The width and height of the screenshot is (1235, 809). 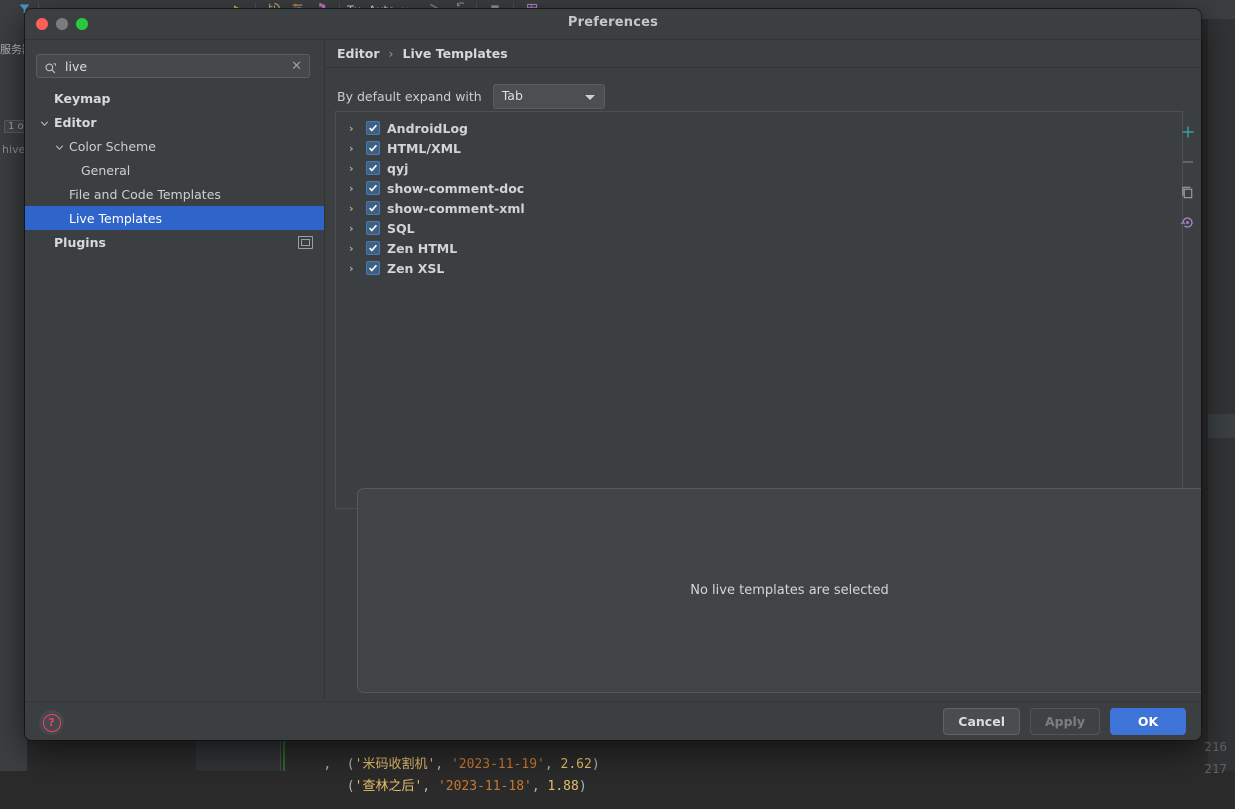 What do you see at coordinates (424, 148) in the screenshot?
I see `group-name: HTML/XML` at bounding box center [424, 148].